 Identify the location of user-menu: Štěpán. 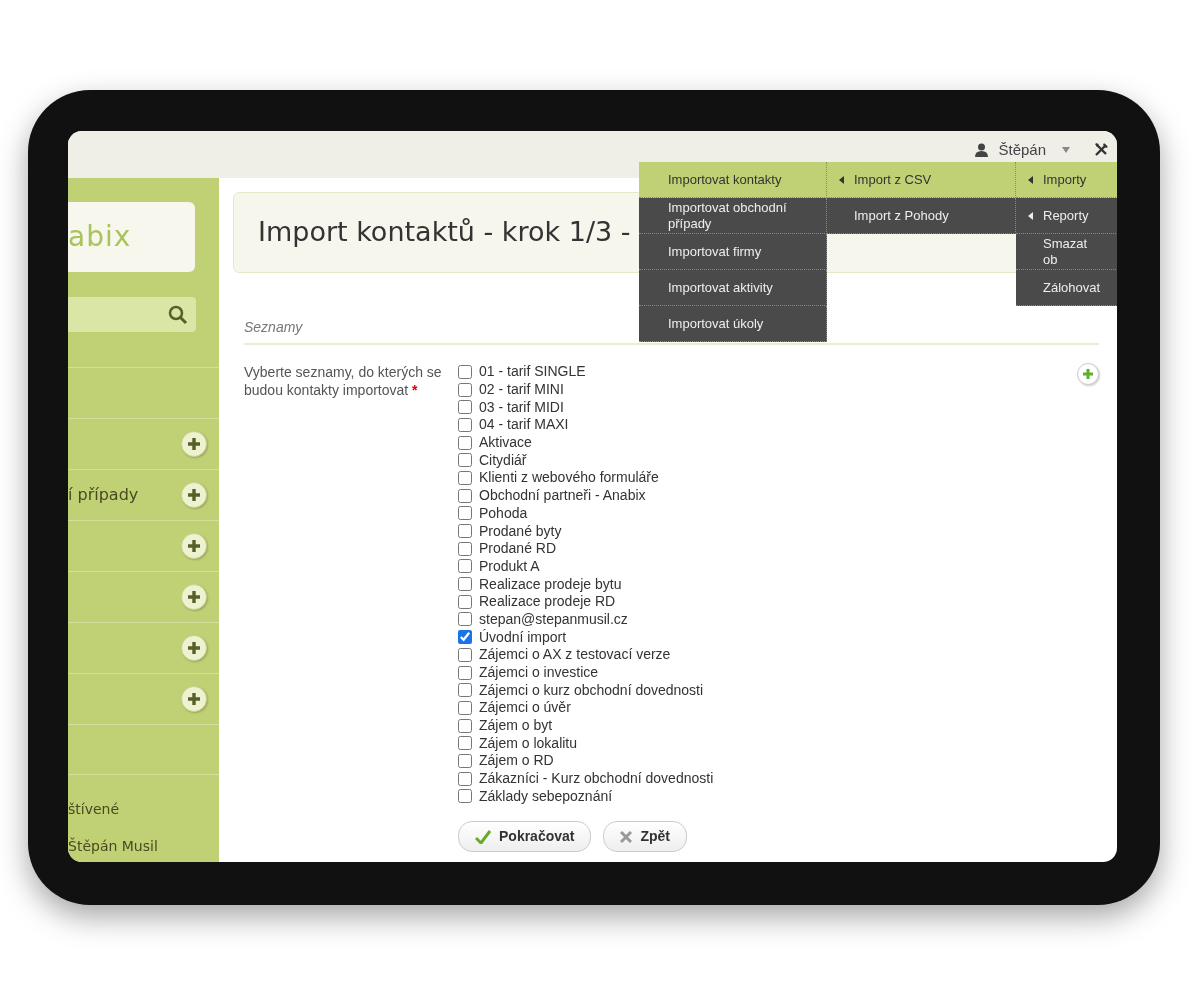
(1022, 150).